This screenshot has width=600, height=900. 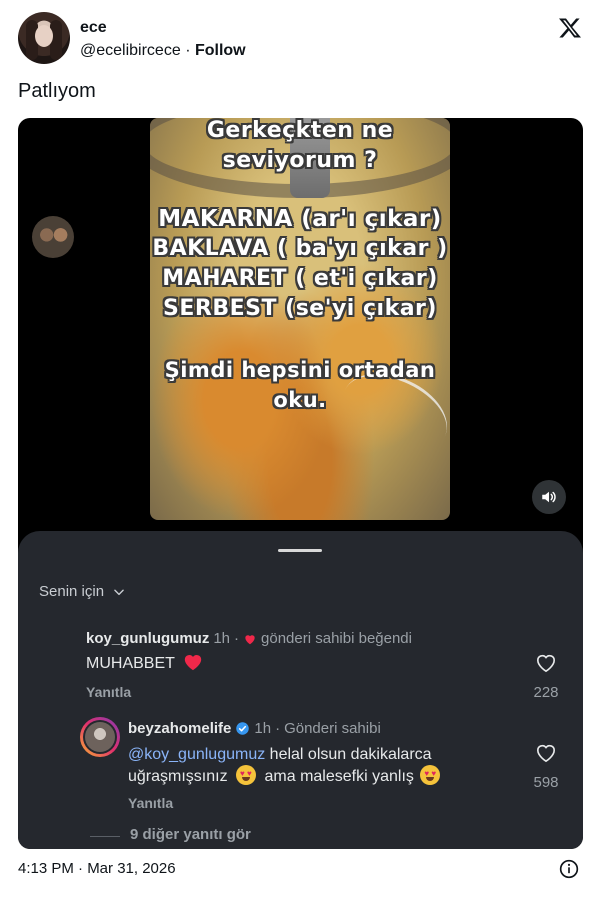 What do you see at coordinates (546, 782) in the screenshot?
I see `like-count: 598` at bounding box center [546, 782].